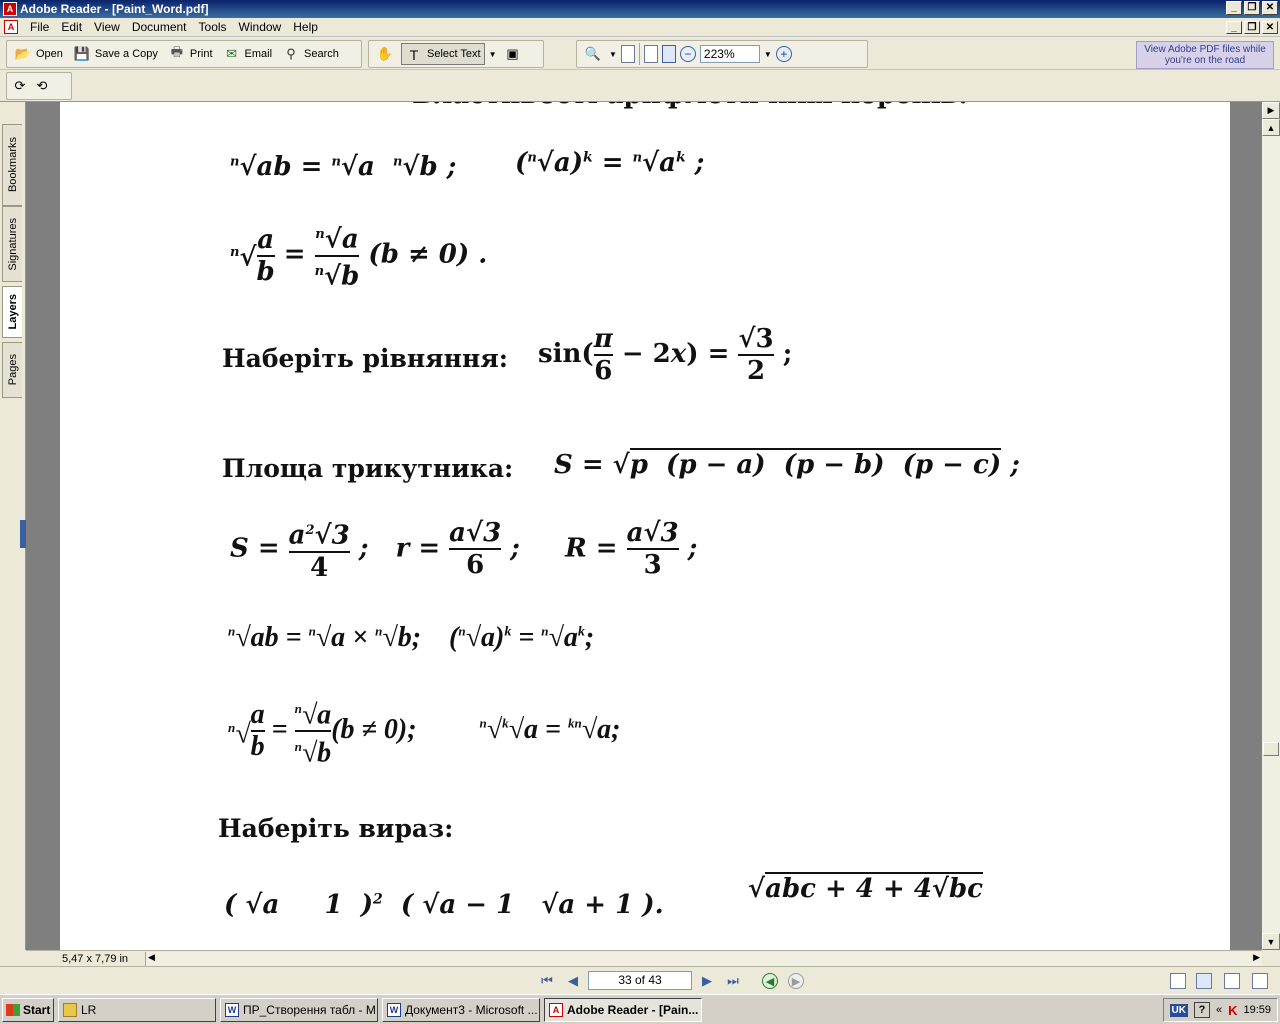 The width and height of the screenshot is (1280, 1024). What do you see at coordinates (1271, 110) in the screenshot?
I see `split-right-icon: ▶` at bounding box center [1271, 110].